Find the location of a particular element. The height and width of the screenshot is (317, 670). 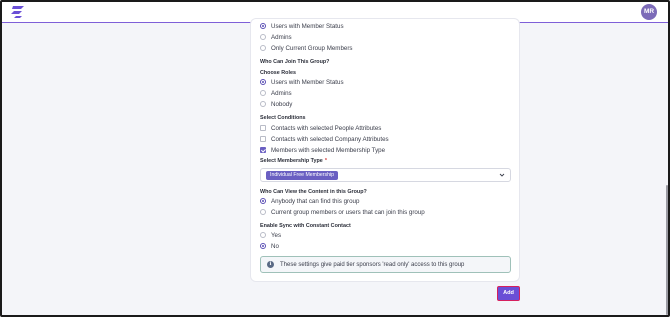

option-label: Nobody is located at coordinates (282, 104).